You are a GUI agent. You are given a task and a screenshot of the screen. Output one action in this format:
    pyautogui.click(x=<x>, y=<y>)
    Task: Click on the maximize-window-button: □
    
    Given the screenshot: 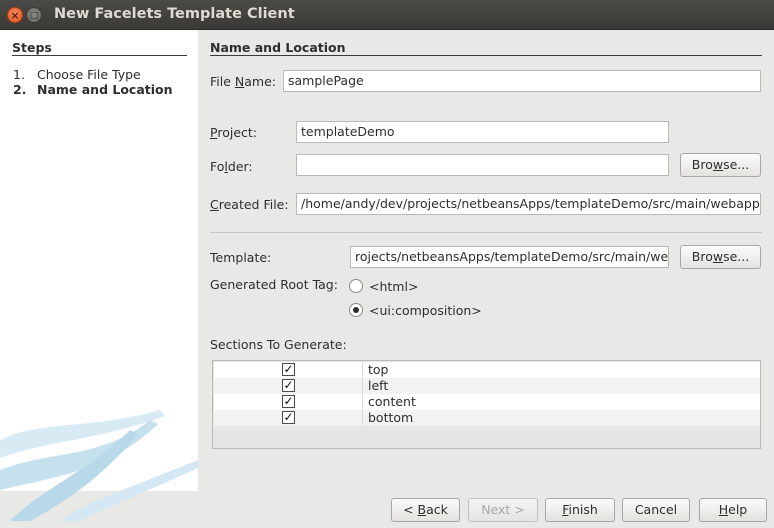 What is the action you would take?
    pyautogui.click(x=34, y=15)
    